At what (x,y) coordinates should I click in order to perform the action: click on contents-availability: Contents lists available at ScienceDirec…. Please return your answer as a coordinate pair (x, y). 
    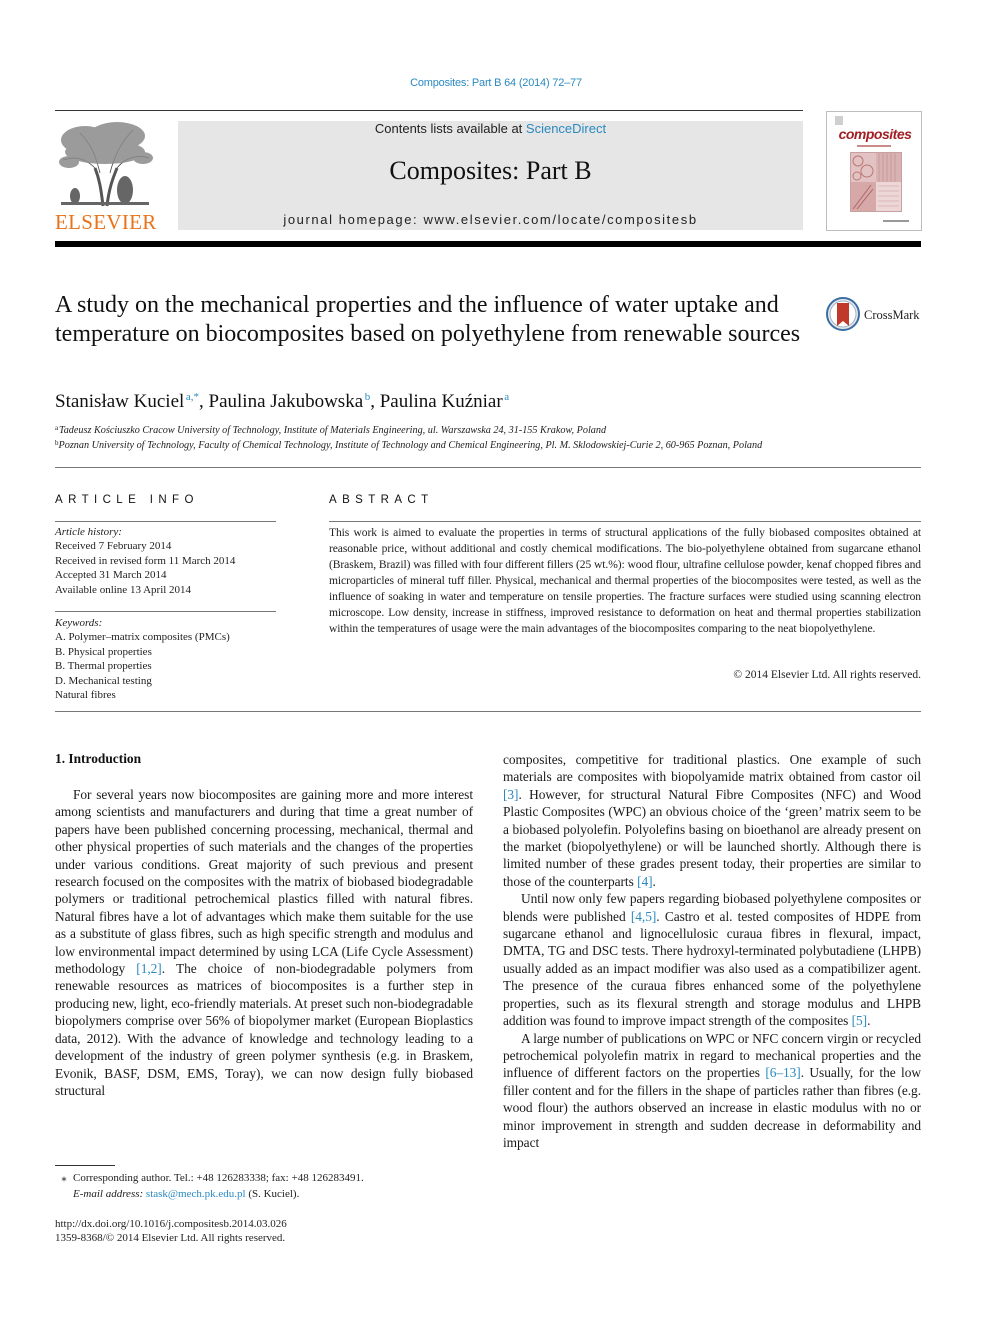
    Looking at the image, I should click on (490, 128).